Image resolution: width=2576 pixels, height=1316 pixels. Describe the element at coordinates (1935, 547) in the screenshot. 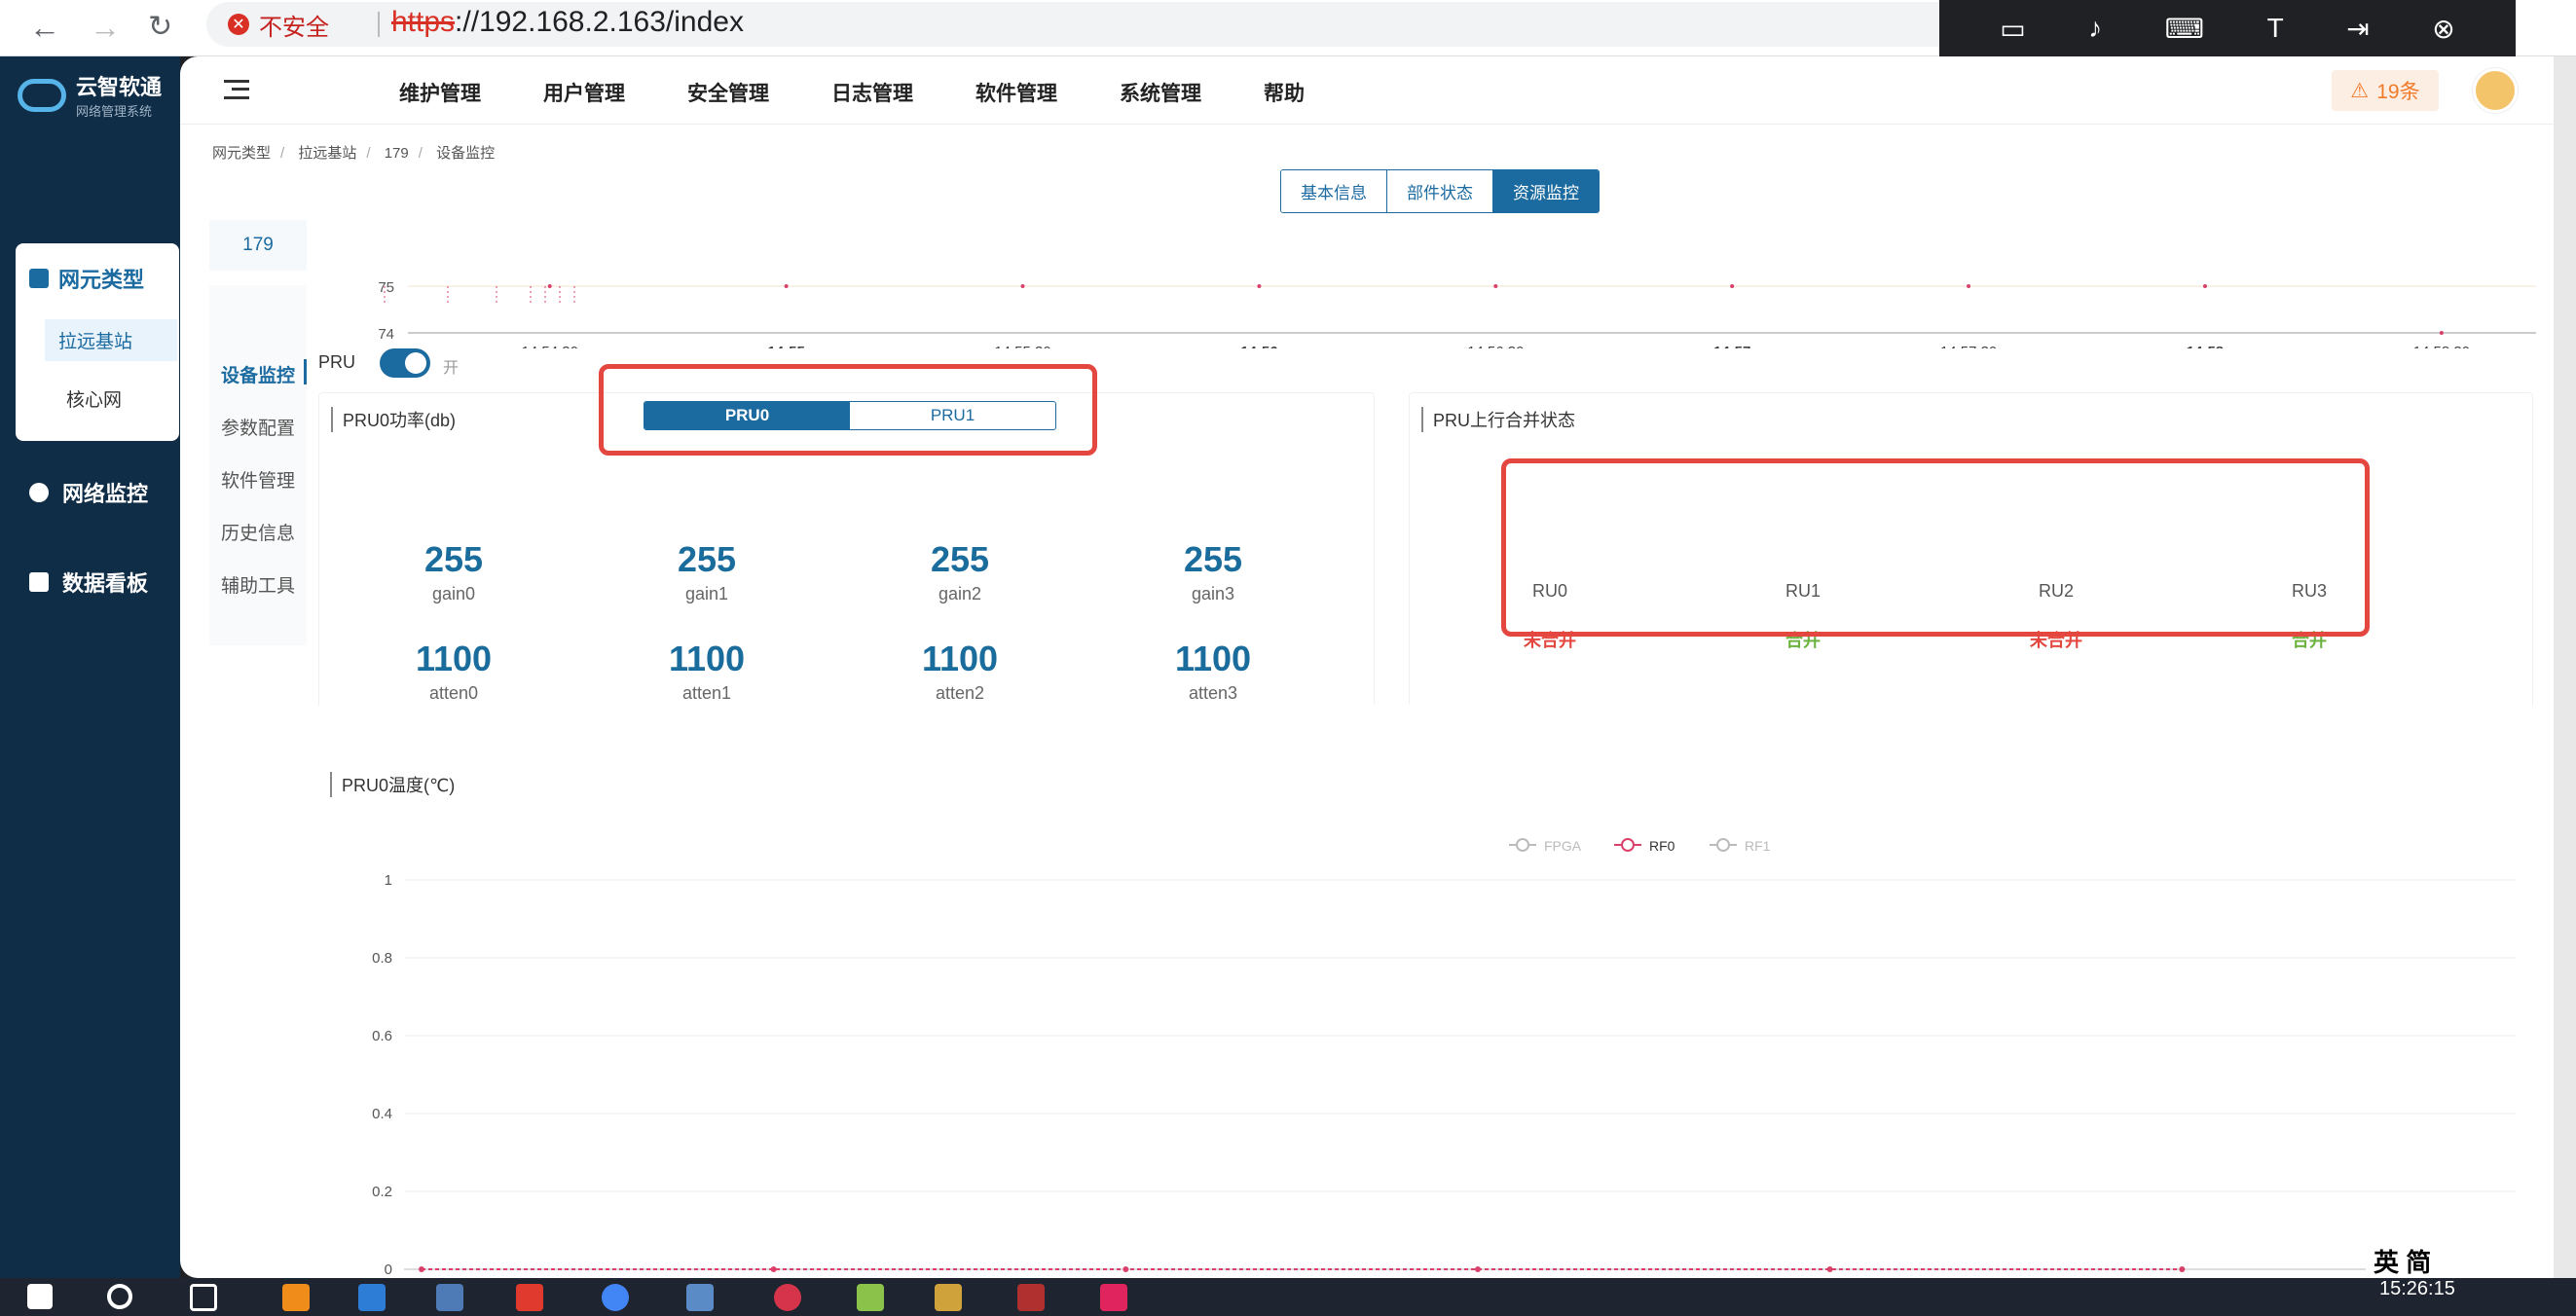

I see `highlight-box-merge-status` at that location.